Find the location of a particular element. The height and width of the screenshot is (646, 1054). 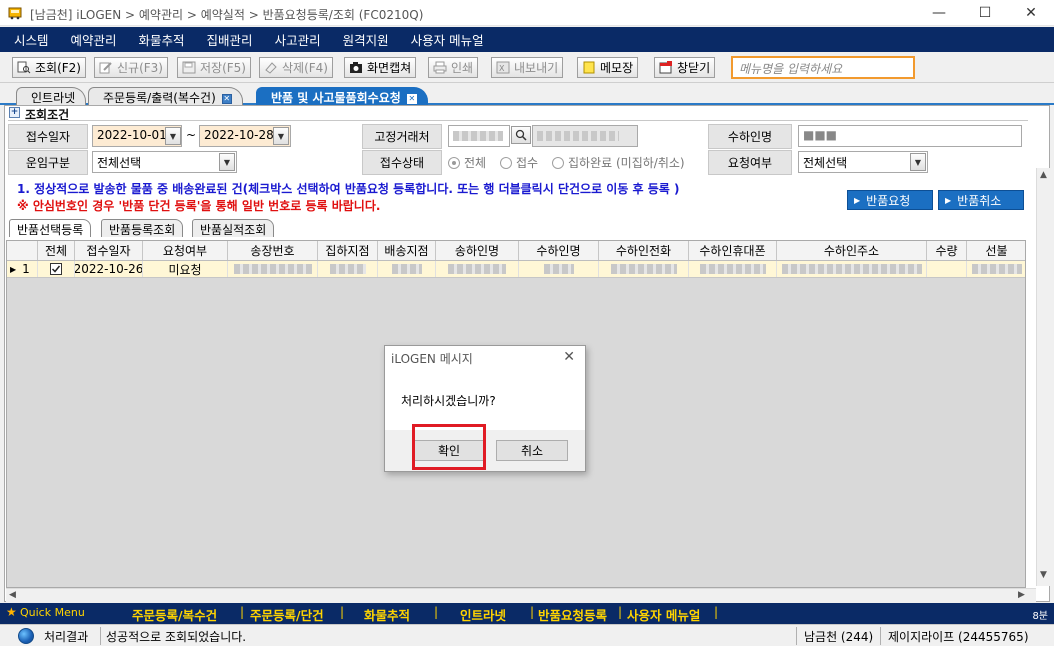

status-all-label: 전체 is located at coordinates (475, 163).